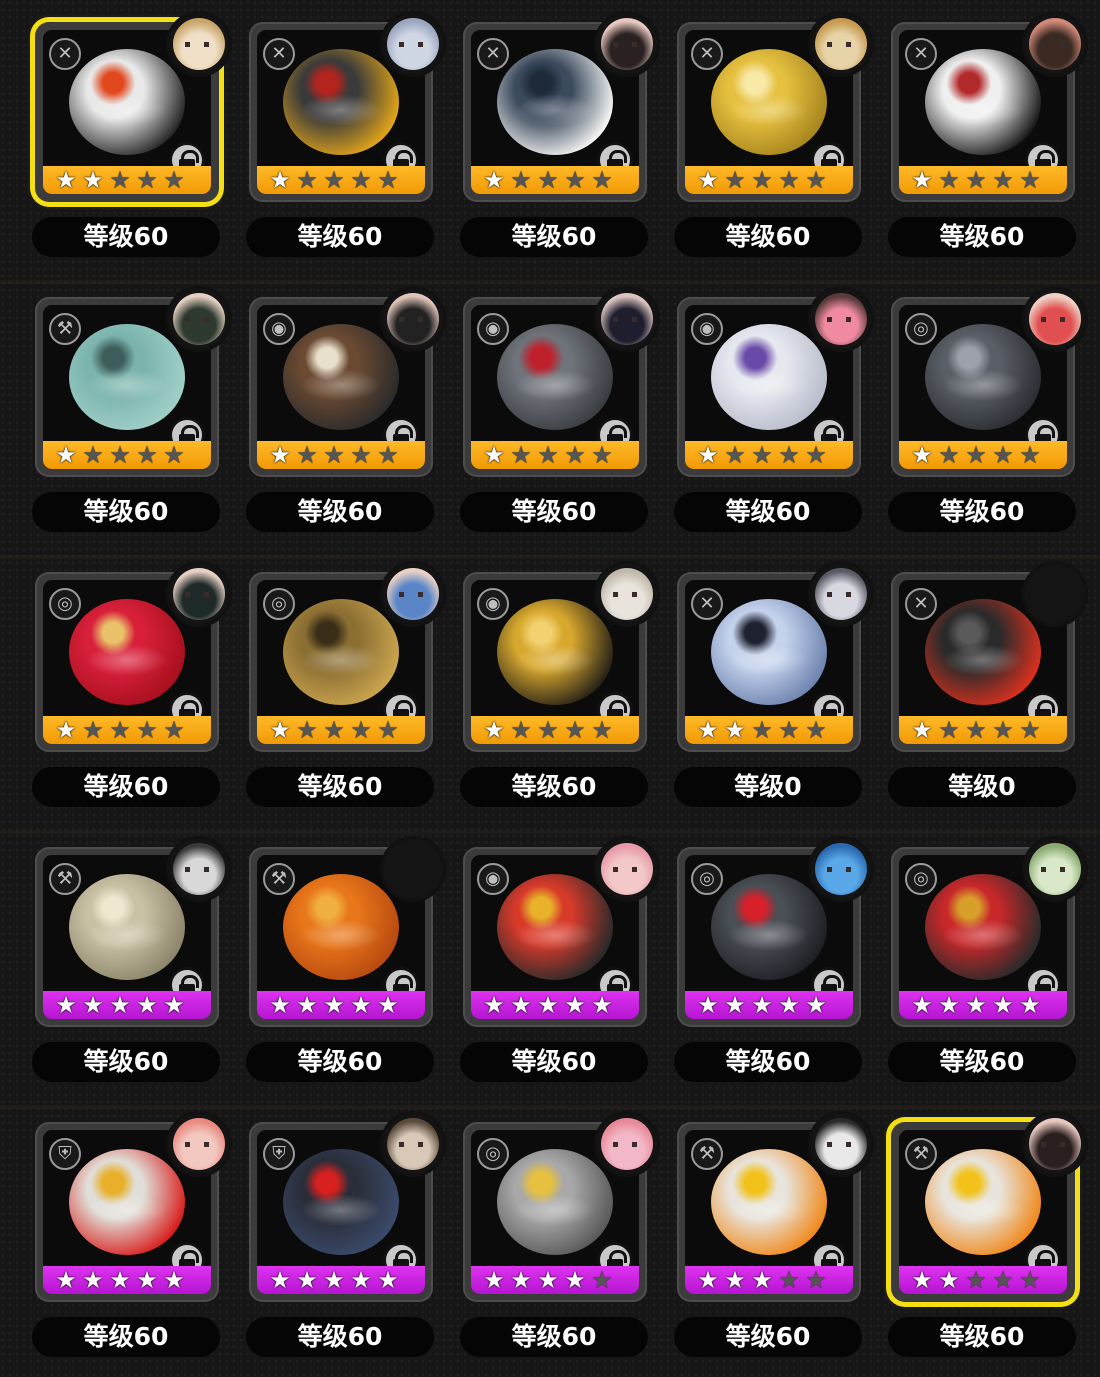 The image size is (1100, 1377). I want to click on pierce-type-icon: ◉, so click(493, 879).